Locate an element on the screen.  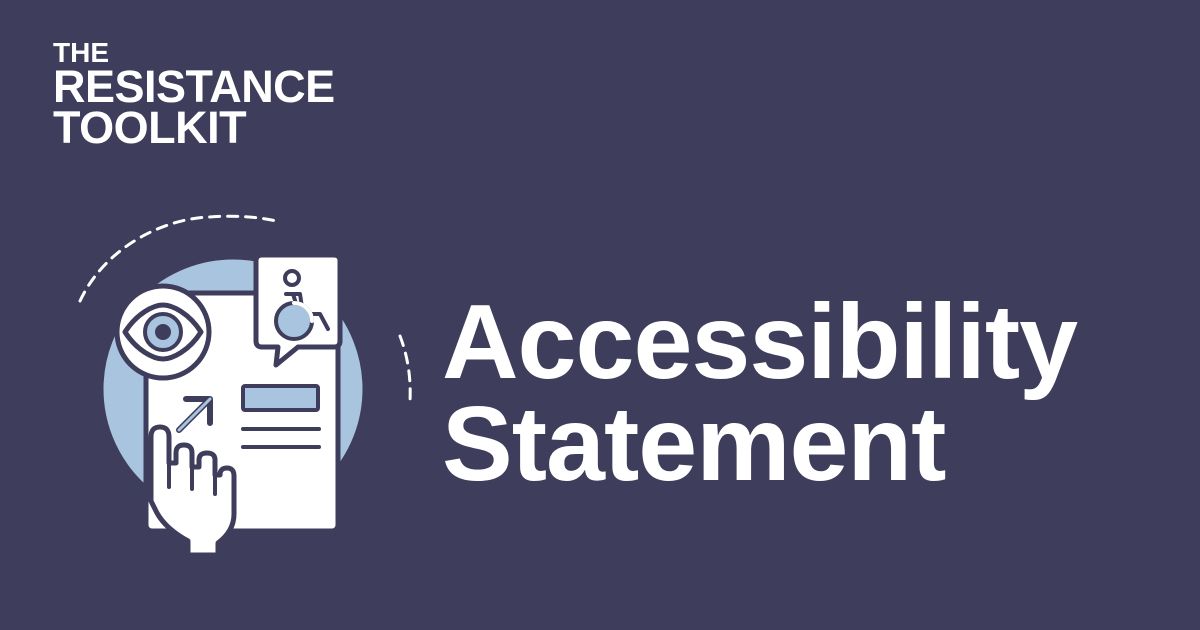
logo-line-3: TOOLKIT is located at coordinates (150, 127).